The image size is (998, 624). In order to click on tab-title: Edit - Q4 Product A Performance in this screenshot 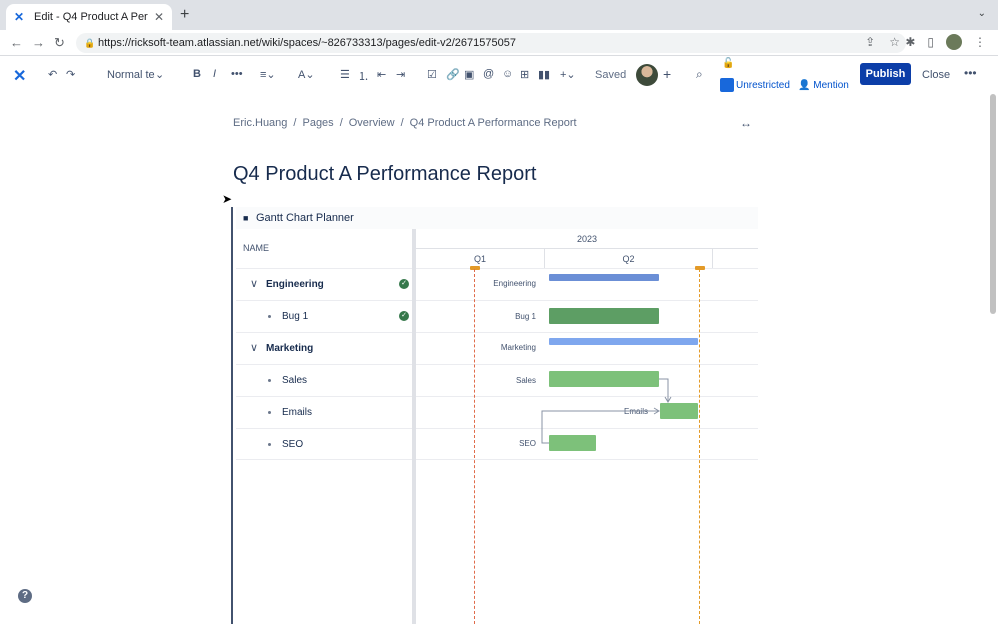, I will do `click(91, 17)`.